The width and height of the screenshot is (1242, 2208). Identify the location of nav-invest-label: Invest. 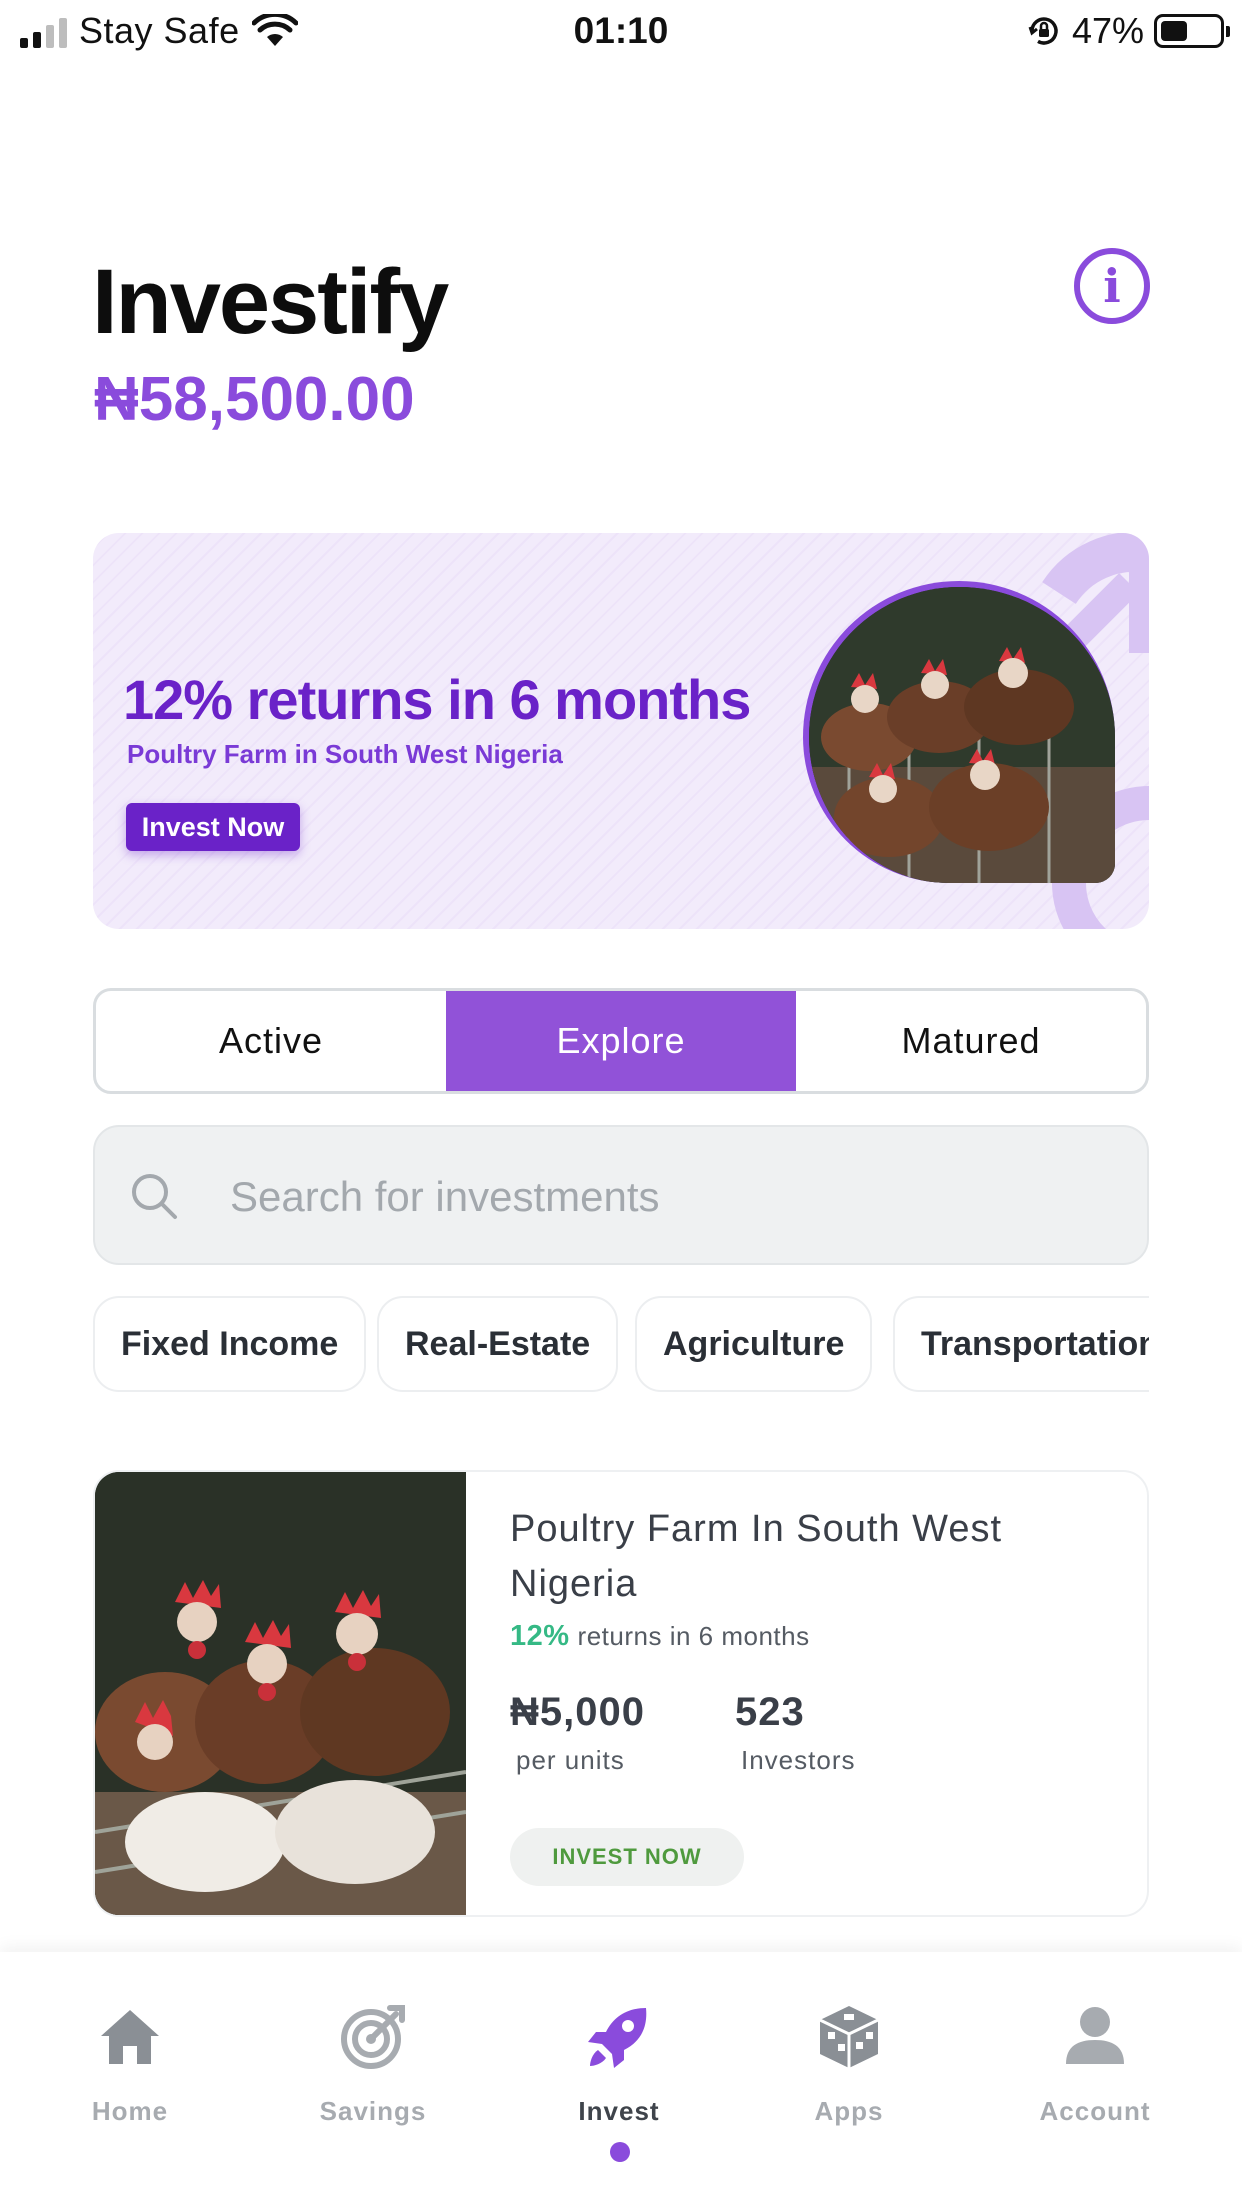
(619, 2111).